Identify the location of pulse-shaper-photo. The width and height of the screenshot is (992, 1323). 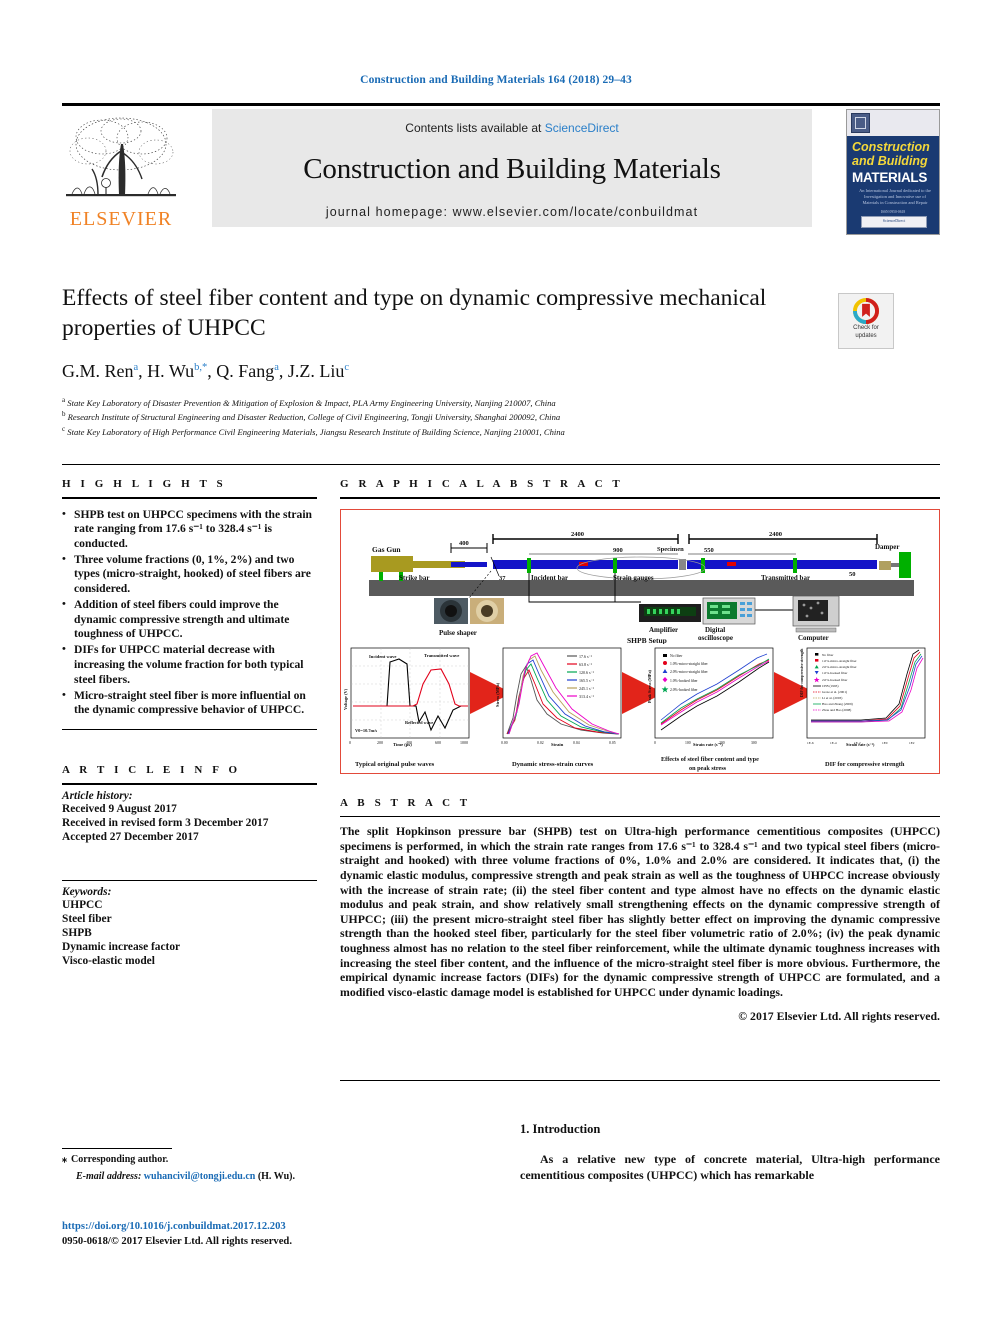
(469, 610).